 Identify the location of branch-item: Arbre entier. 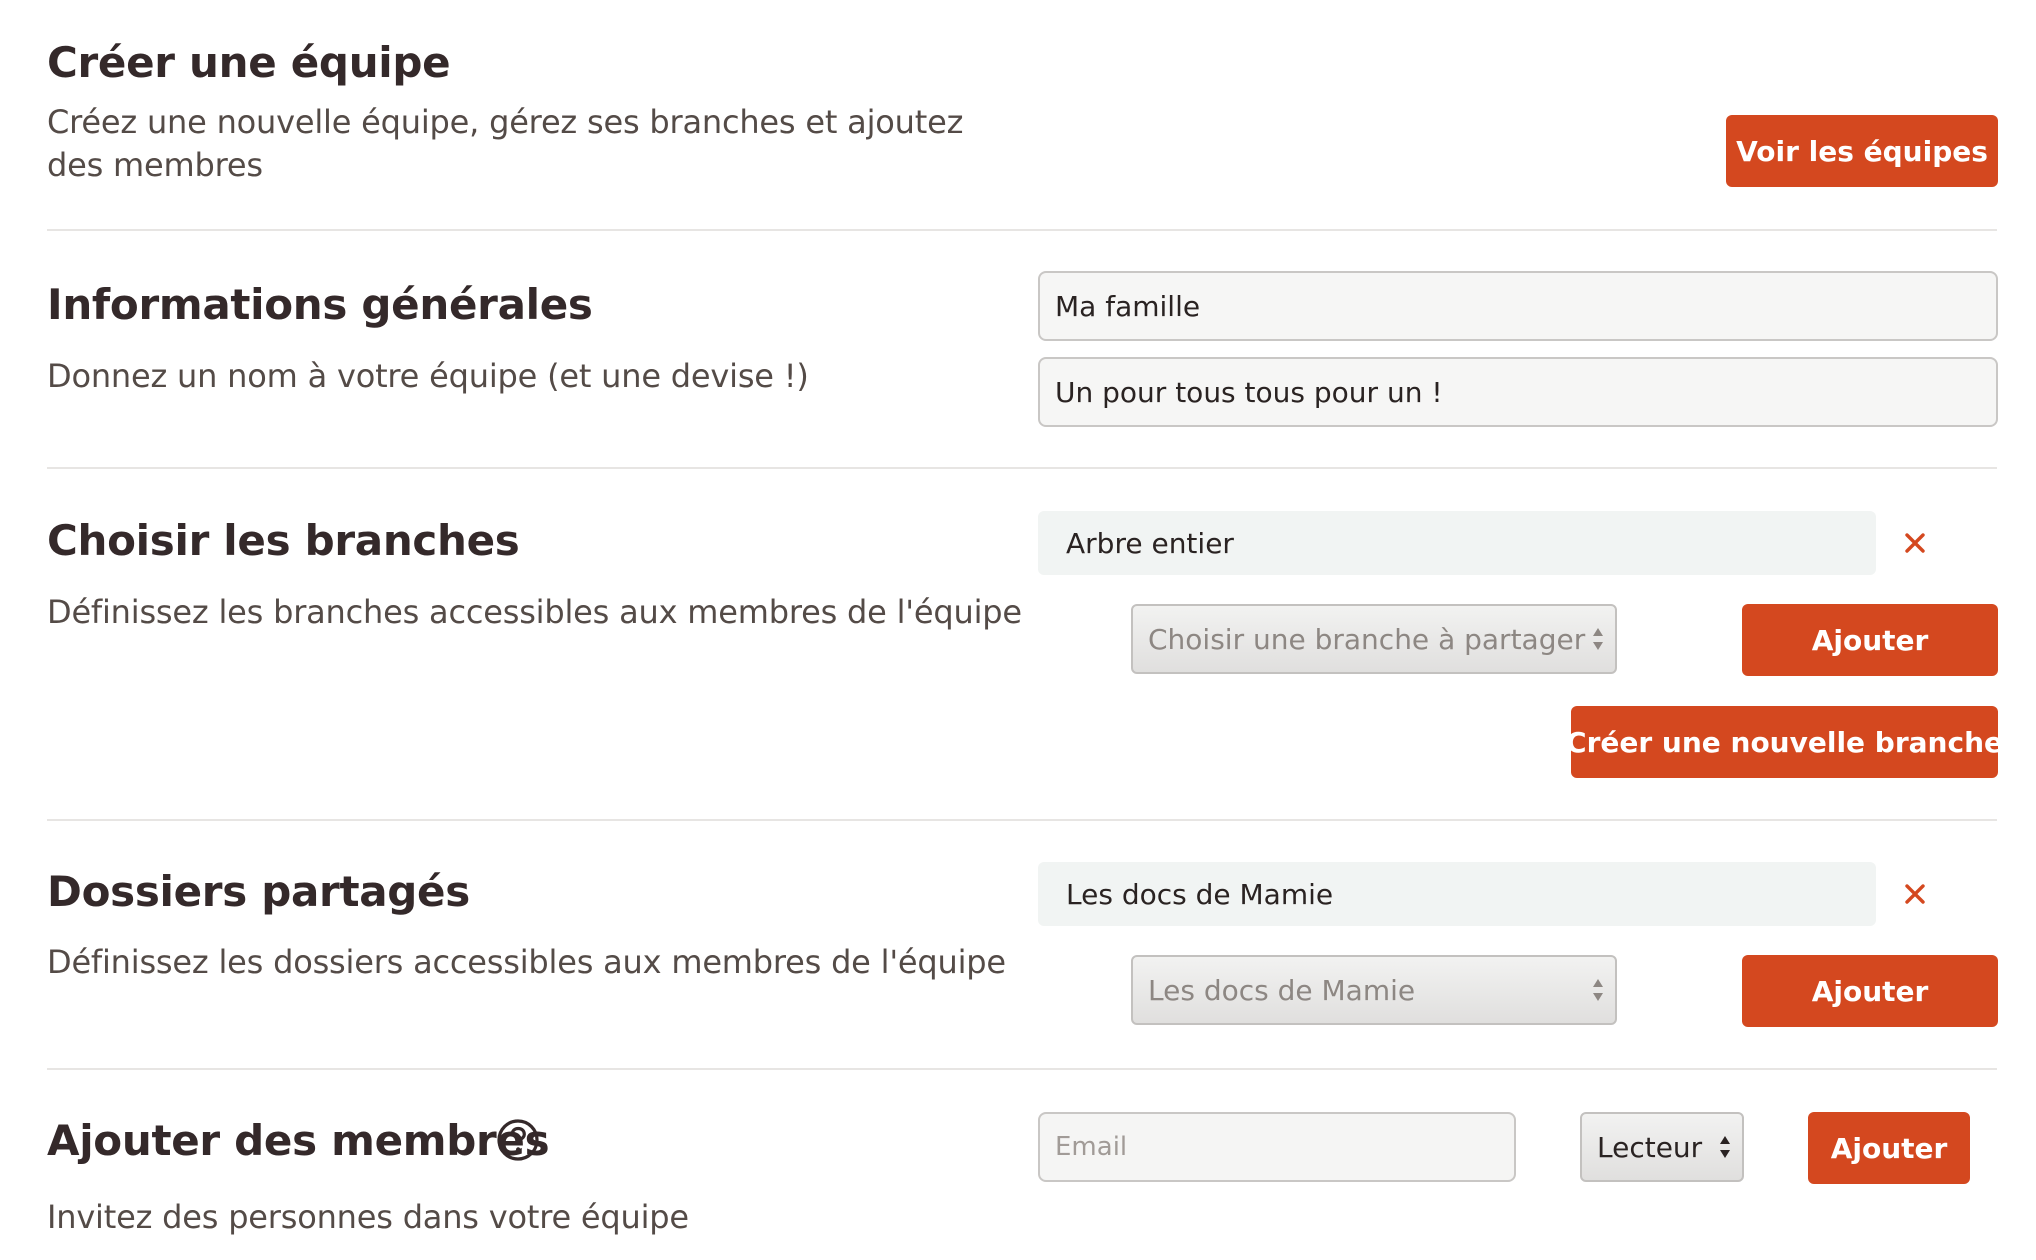
(1457, 543).